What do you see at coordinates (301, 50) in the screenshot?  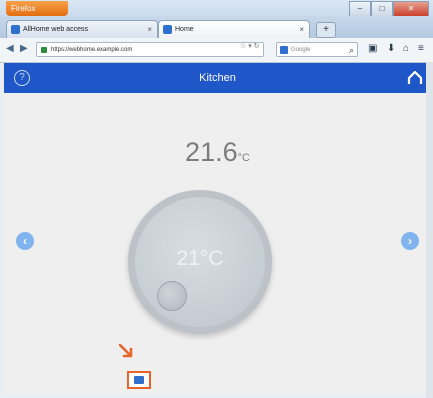 I see `search-placeholder: Google` at bounding box center [301, 50].